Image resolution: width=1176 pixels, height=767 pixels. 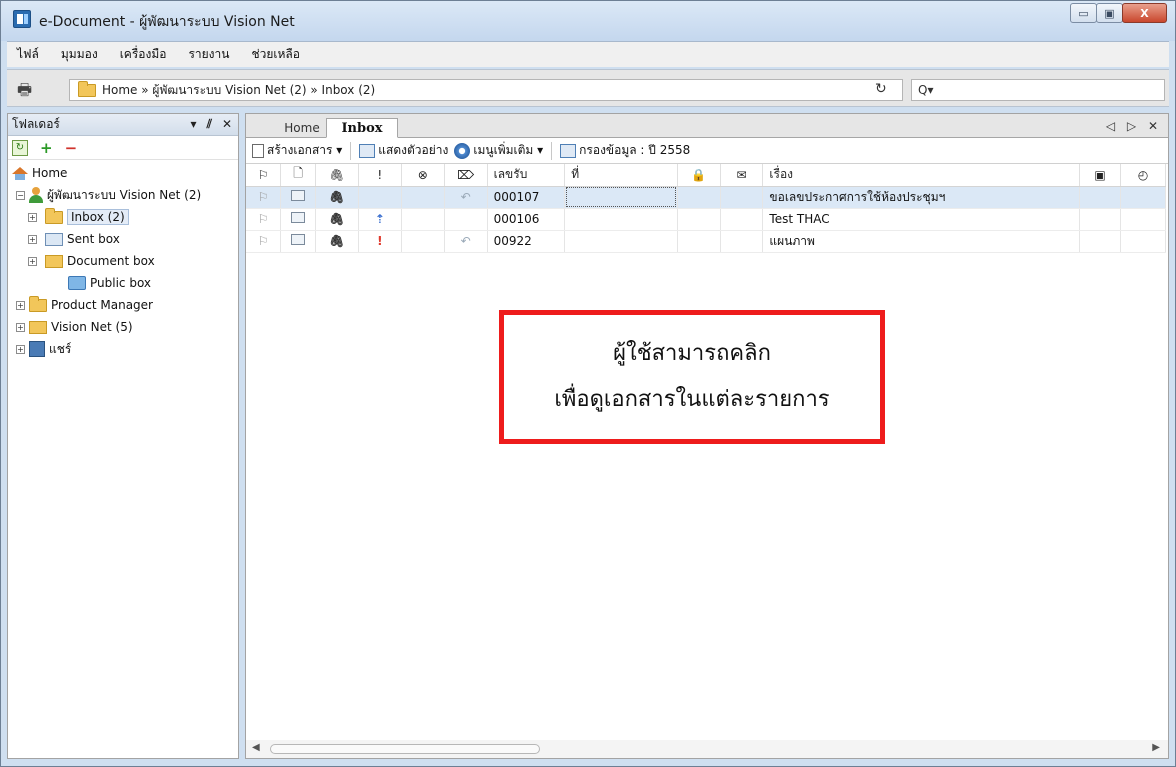 I want to click on filter-icon, so click(x=568, y=150).